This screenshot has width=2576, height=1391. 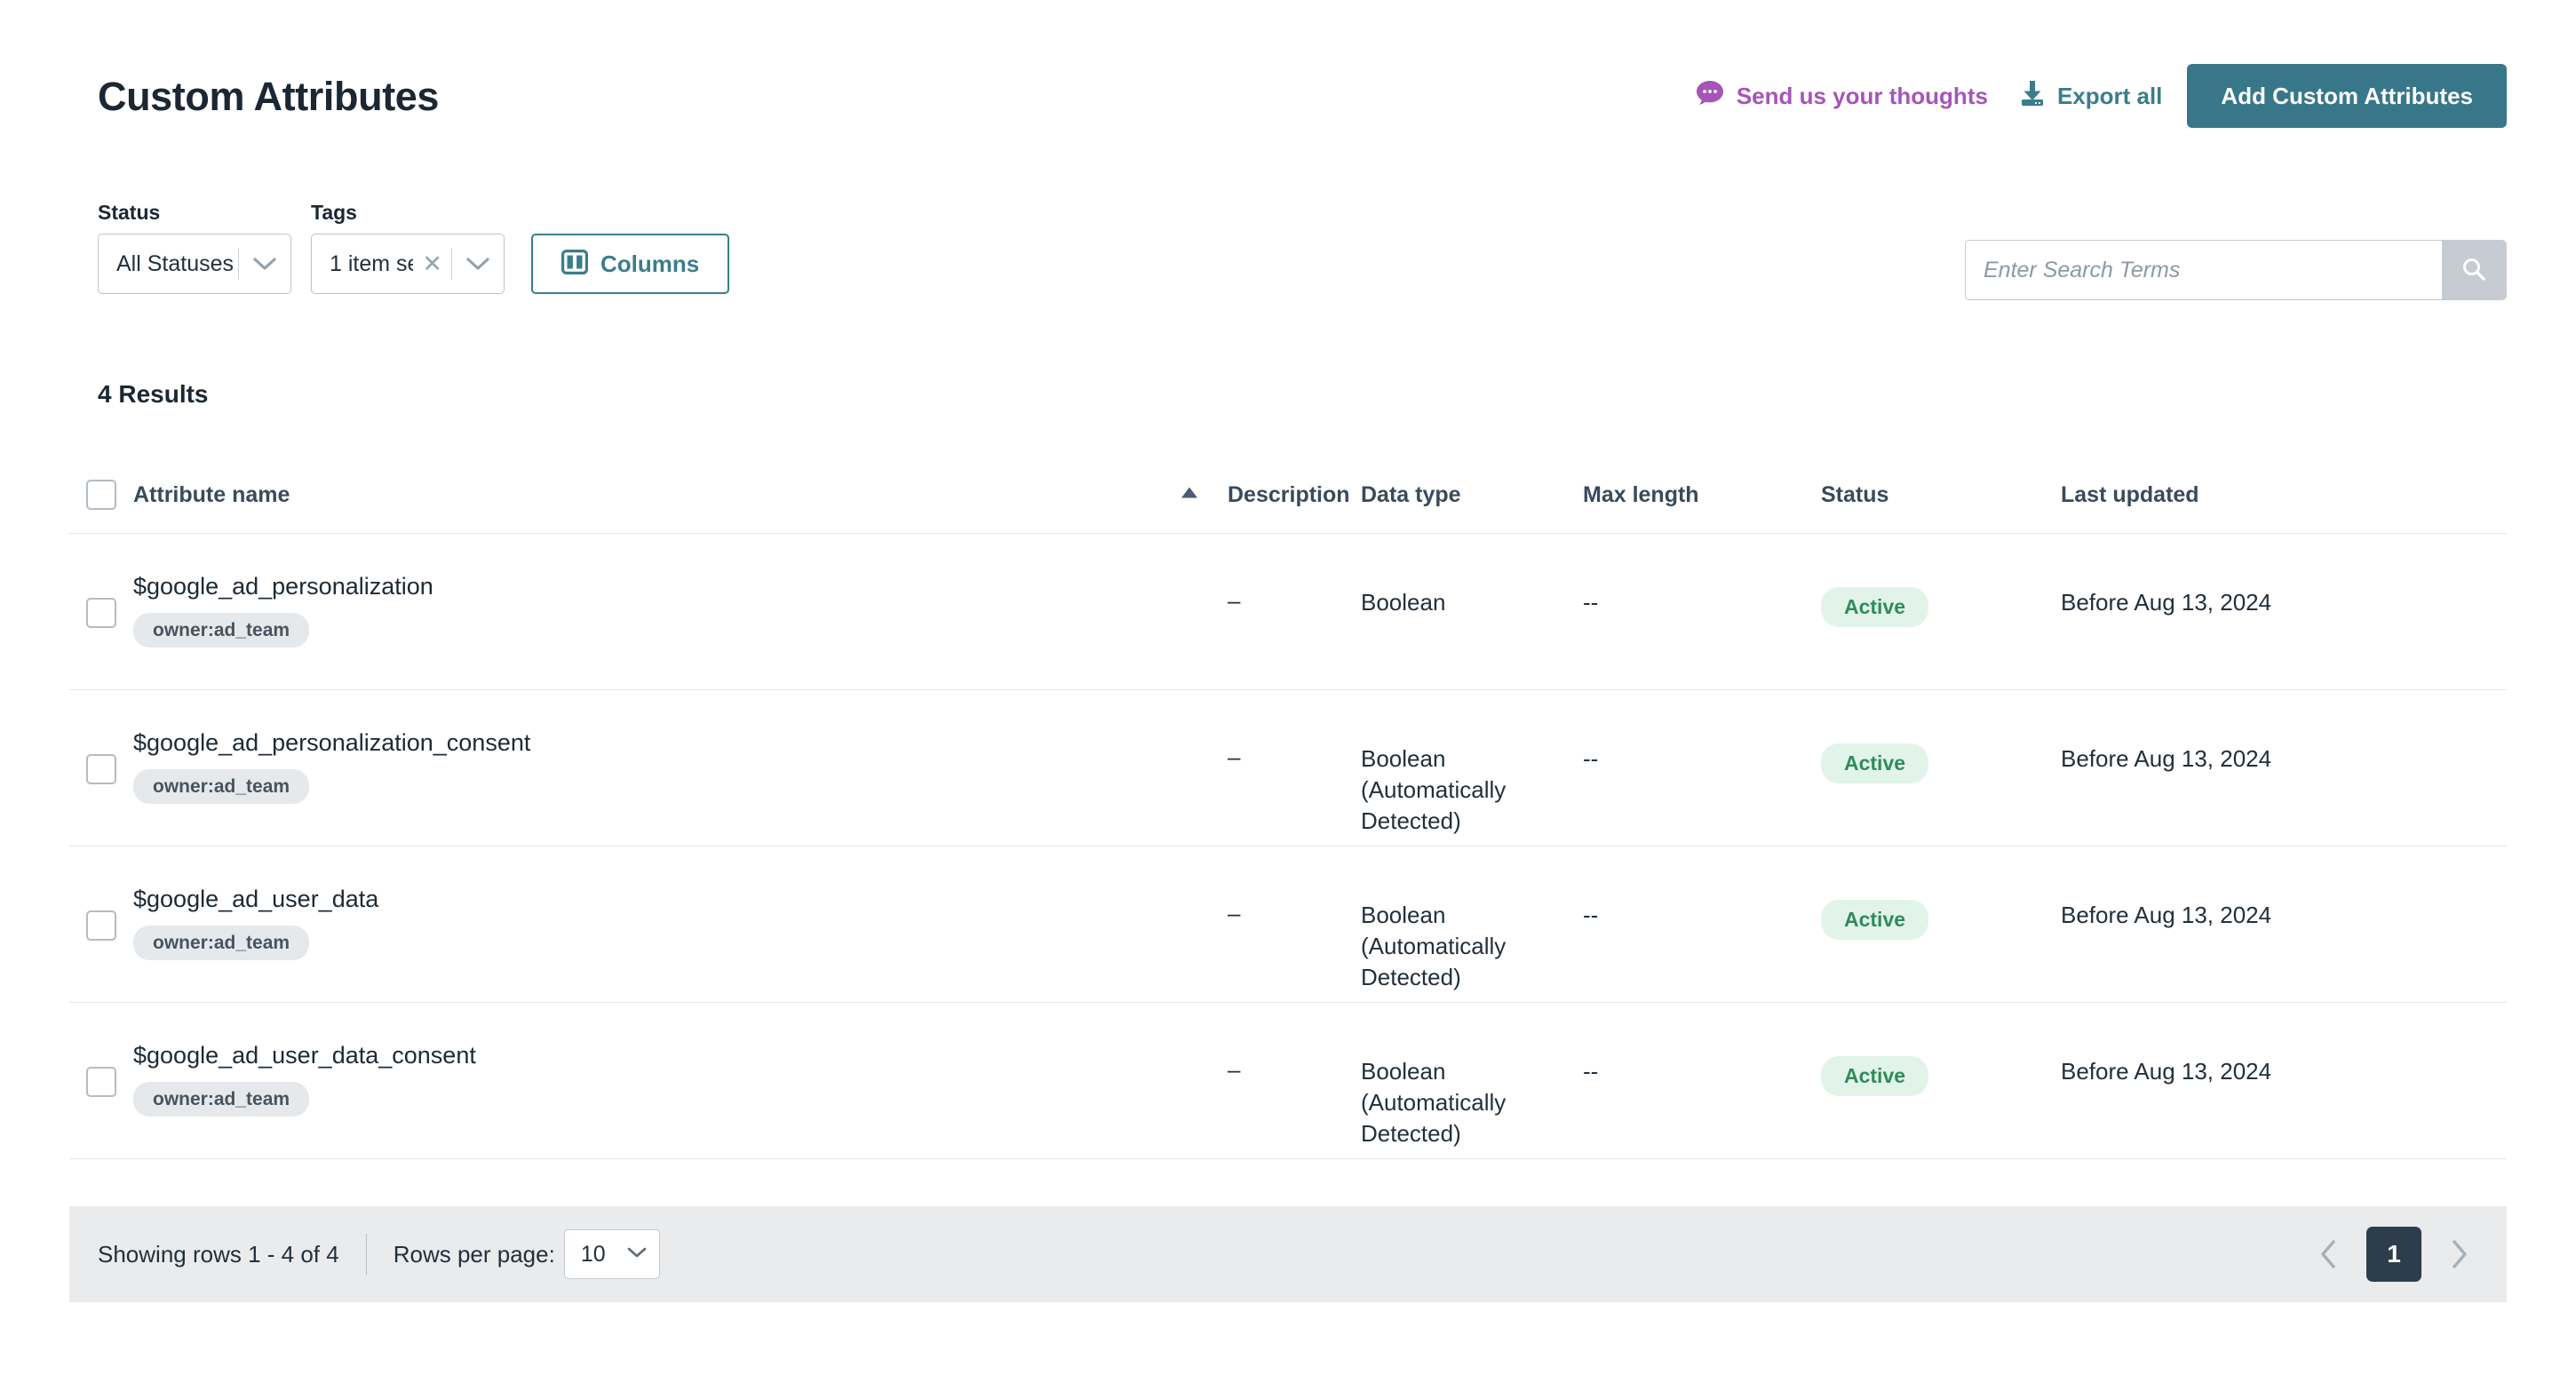 What do you see at coordinates (680, 591) in the screenshot?
I see `attribute-name-cell: $google_ad_personalization owner:ad_team` at bounding box center [680, 591].